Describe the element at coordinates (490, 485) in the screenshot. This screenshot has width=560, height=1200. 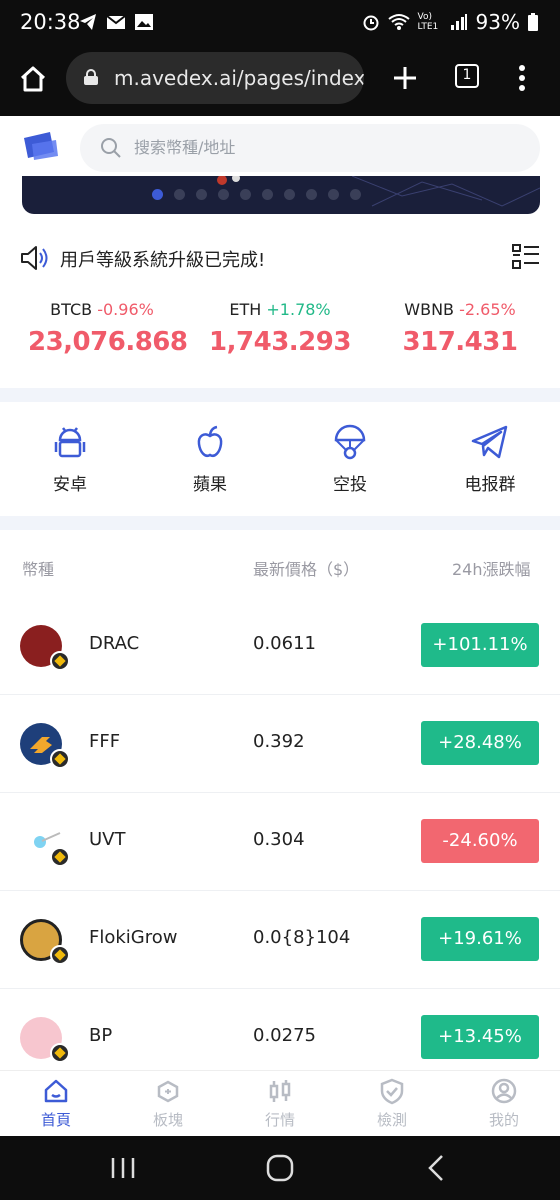
I see `quick-action-label: 电报群` at that location.